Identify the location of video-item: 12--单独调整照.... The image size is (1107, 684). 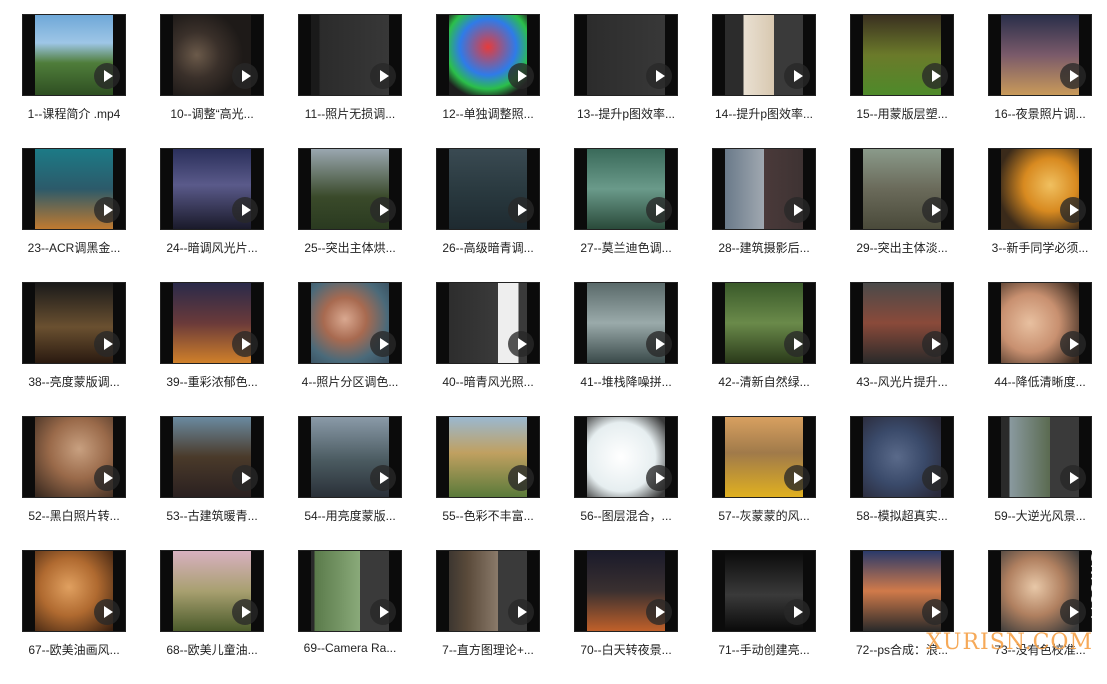
(488, 81).